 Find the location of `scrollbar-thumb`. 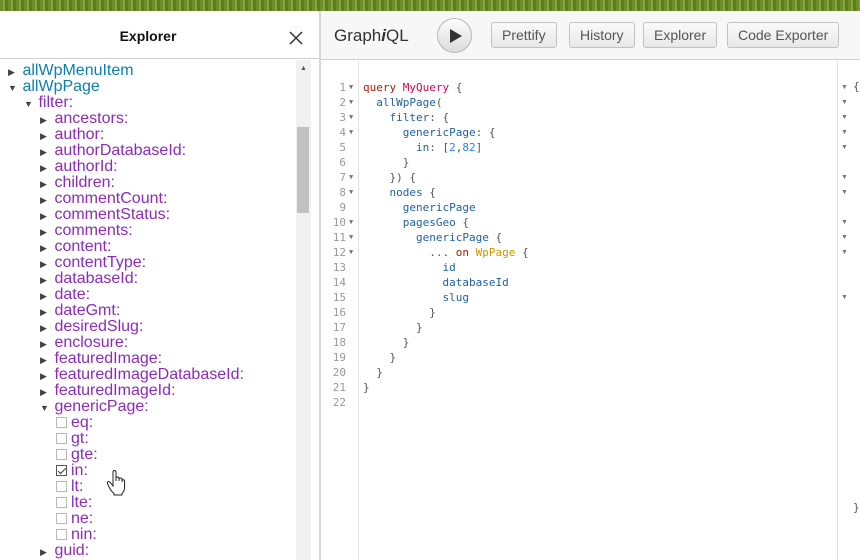

scrollbar-thumb is located at coordinates (303, 170).